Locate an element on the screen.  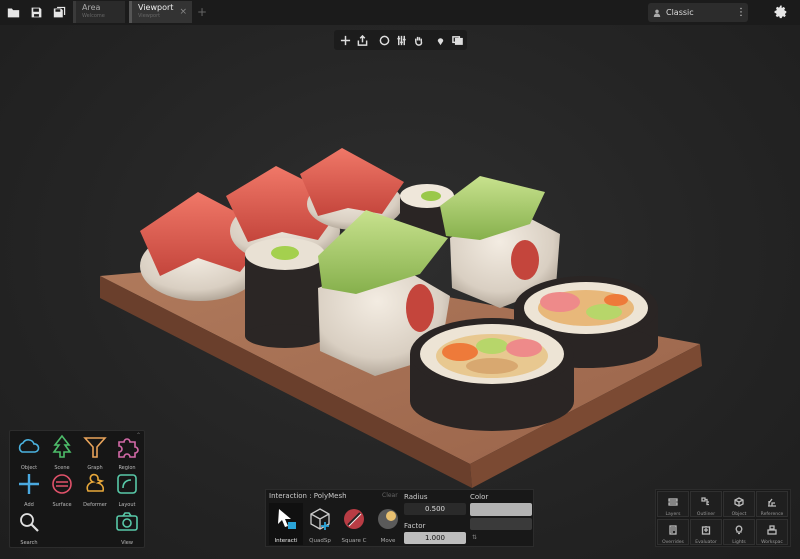
layers-icon is located at coordinates (673, 502).